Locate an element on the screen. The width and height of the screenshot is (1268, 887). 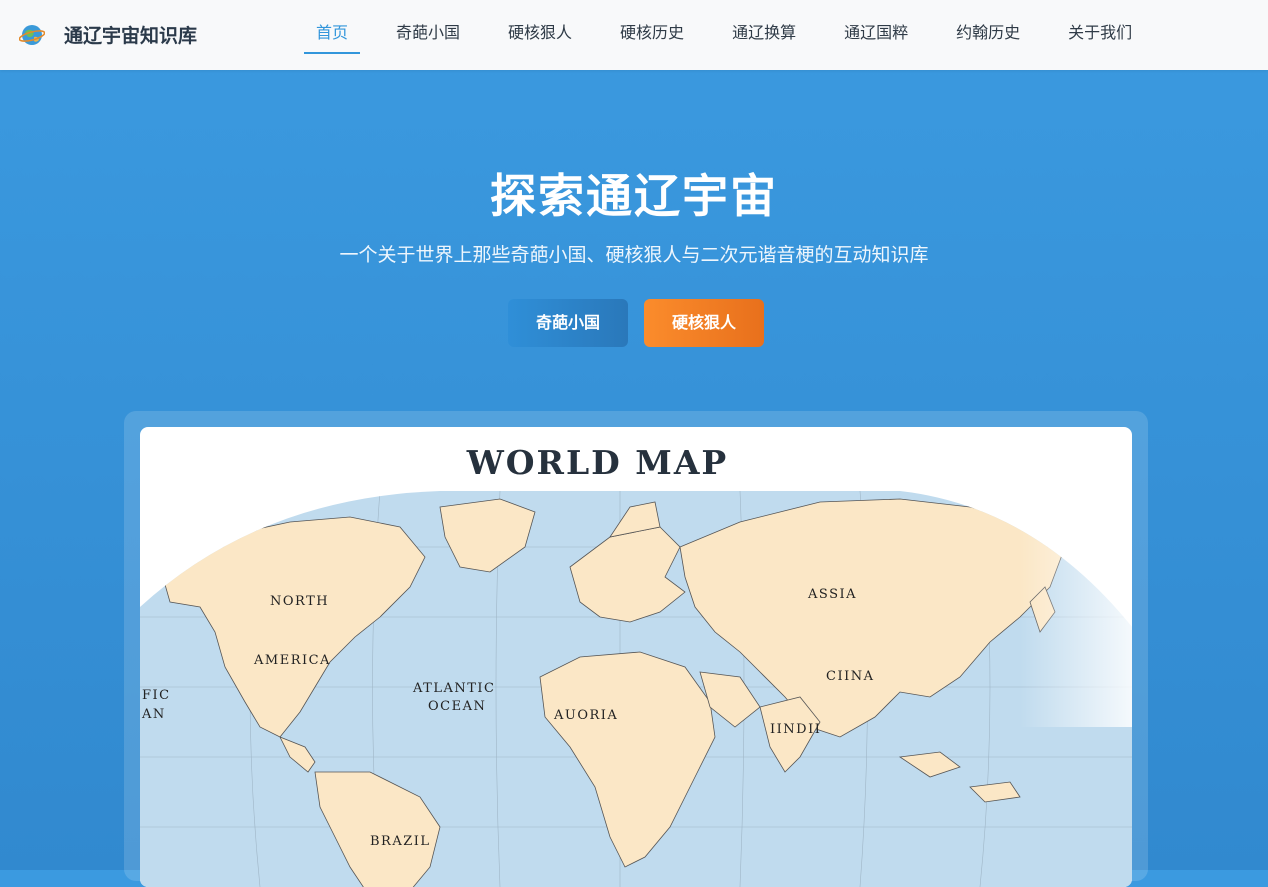
nav-item-hardcore-history: 硬核历史 is located at coordinates (652, 35).